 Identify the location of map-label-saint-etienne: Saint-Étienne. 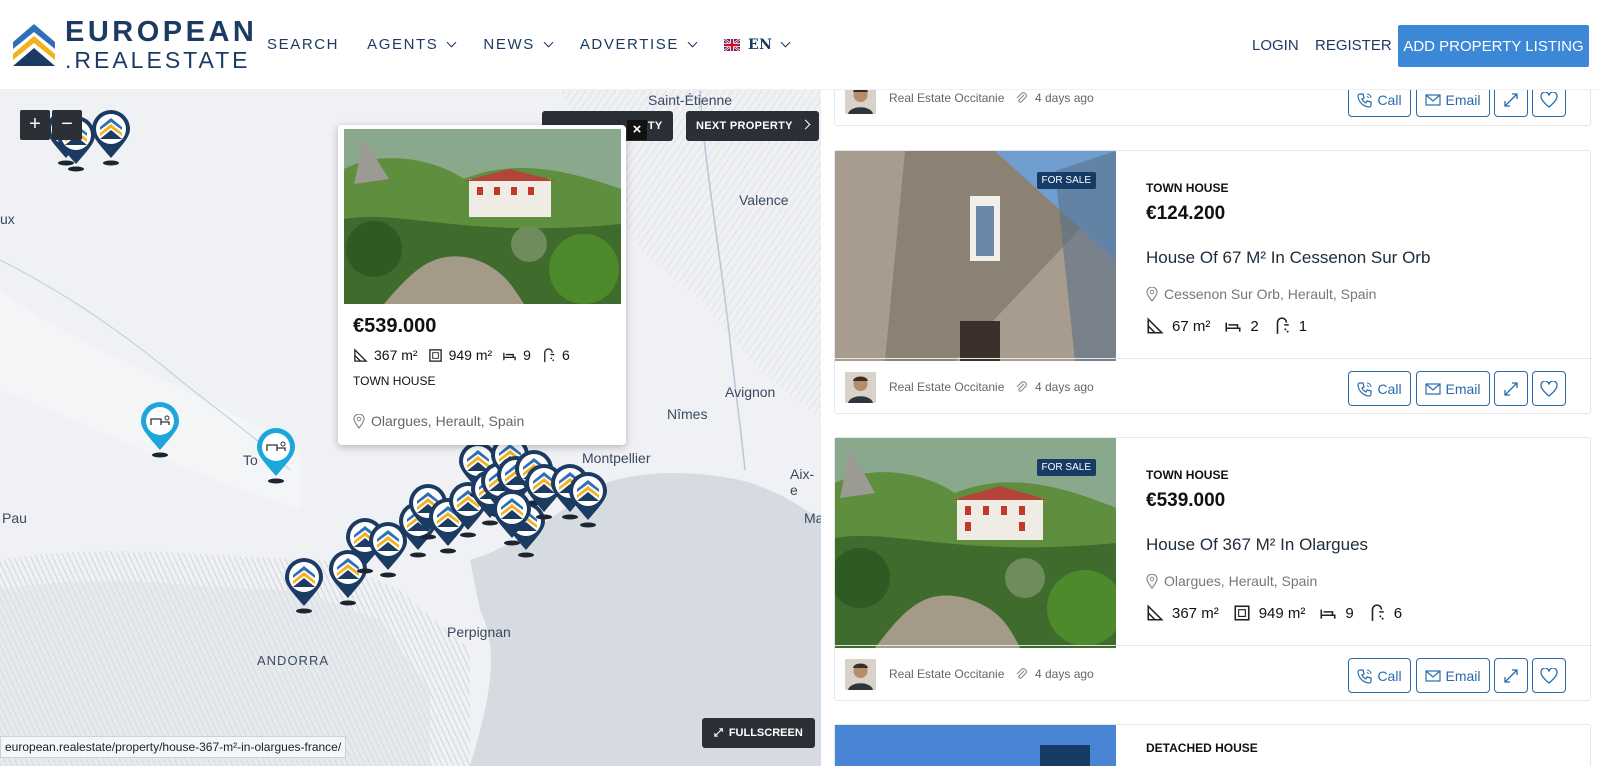
(690, 100).